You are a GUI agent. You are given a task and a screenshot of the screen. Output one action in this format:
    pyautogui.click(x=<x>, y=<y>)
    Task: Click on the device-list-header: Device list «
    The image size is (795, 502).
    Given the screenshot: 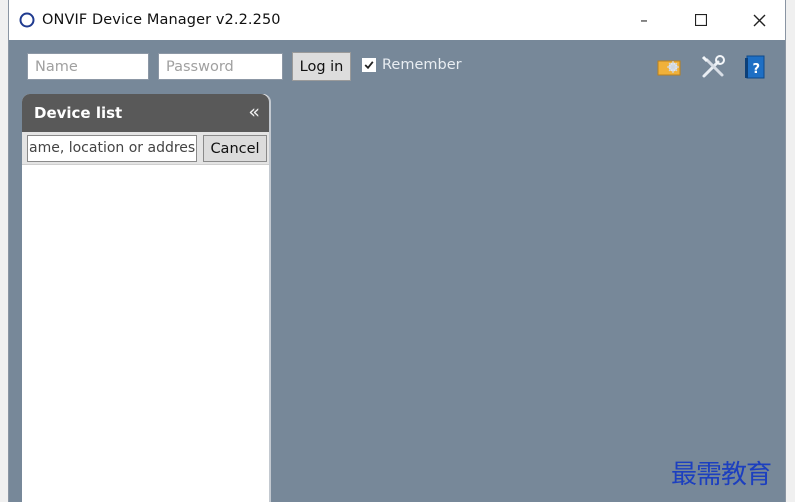 What is the action you would take?
    pyautogui.click(x=145, y=113)
    